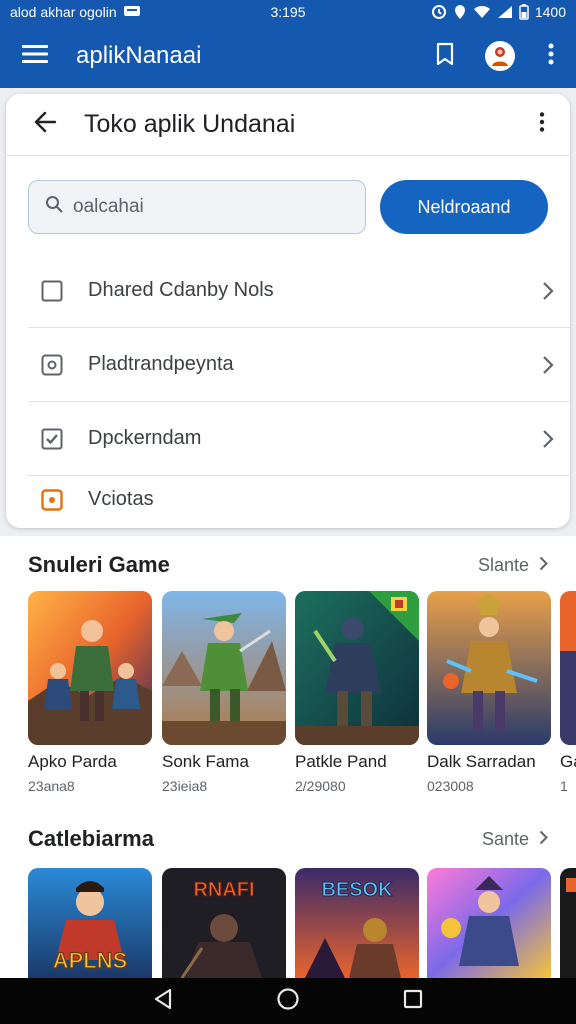 The image size is (576, 1024). What do you see at coordinates (52, 439) in the screenshot?
I see `checkbox-checked-icon` at bounding box center [52, 439].